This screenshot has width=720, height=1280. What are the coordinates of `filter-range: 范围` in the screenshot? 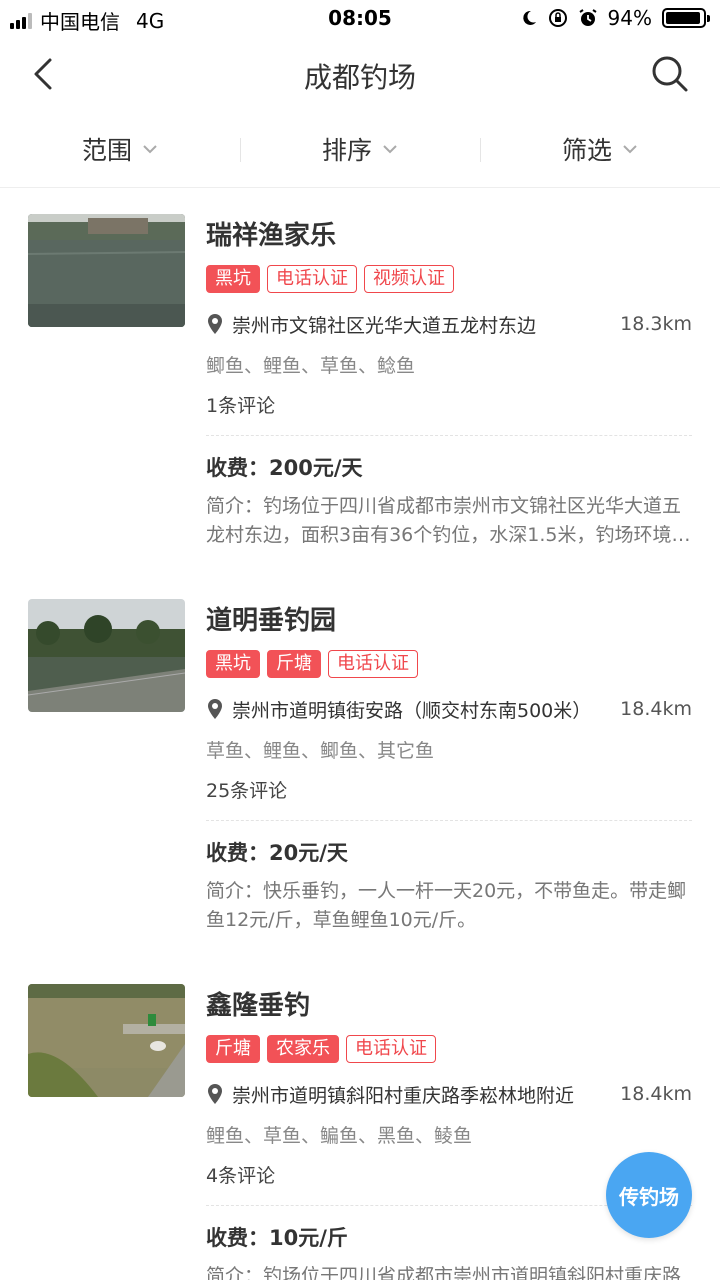 It's located at (120, 148).